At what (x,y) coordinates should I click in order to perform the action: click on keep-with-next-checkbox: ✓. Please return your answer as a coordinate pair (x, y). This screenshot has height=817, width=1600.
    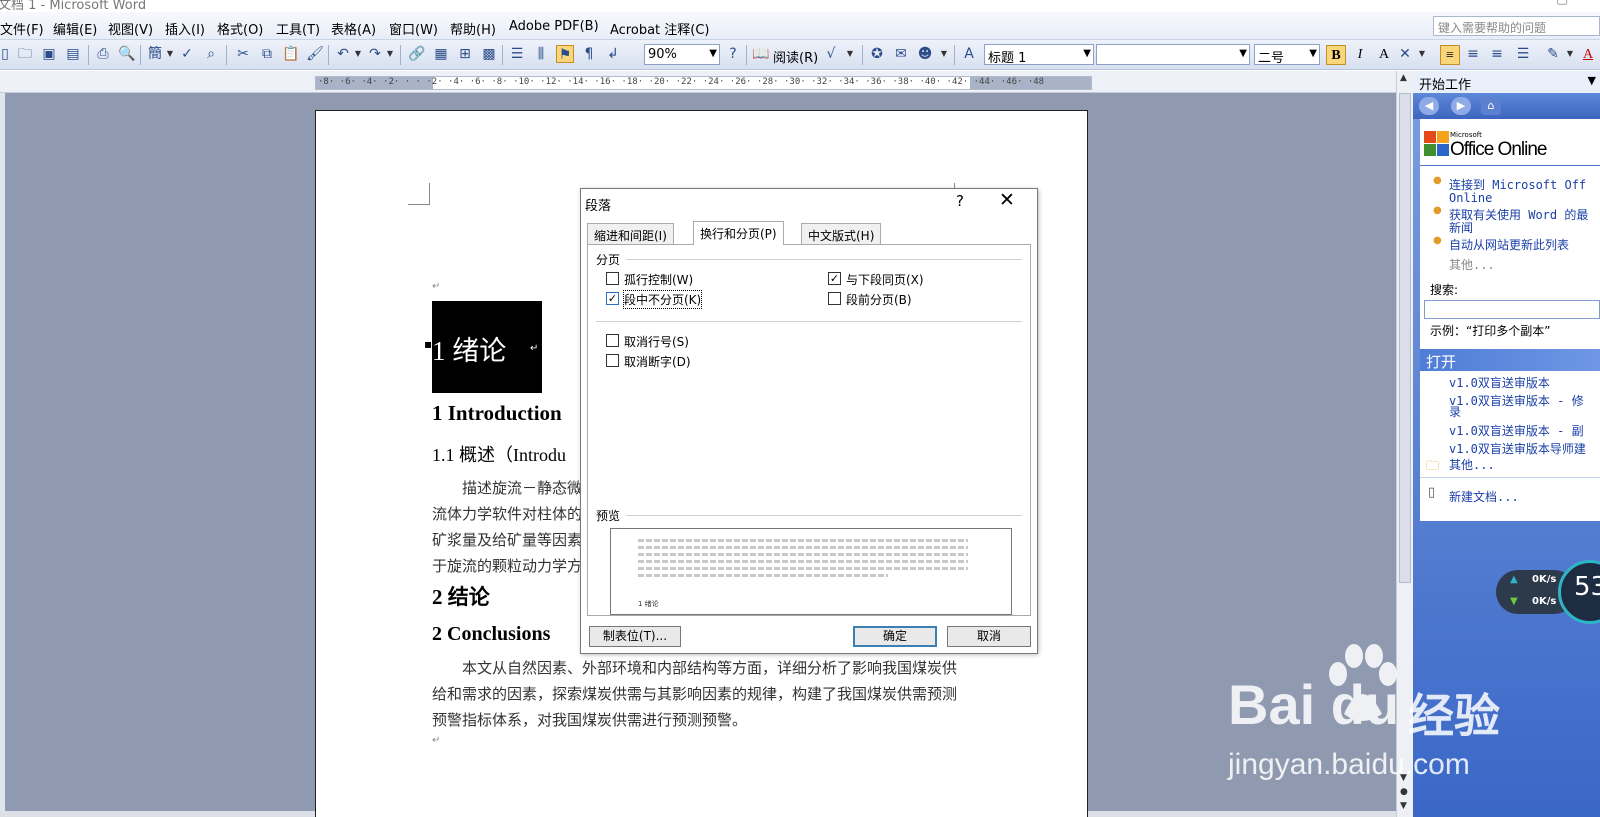
    Looking at the image, I should click on (834, 278).